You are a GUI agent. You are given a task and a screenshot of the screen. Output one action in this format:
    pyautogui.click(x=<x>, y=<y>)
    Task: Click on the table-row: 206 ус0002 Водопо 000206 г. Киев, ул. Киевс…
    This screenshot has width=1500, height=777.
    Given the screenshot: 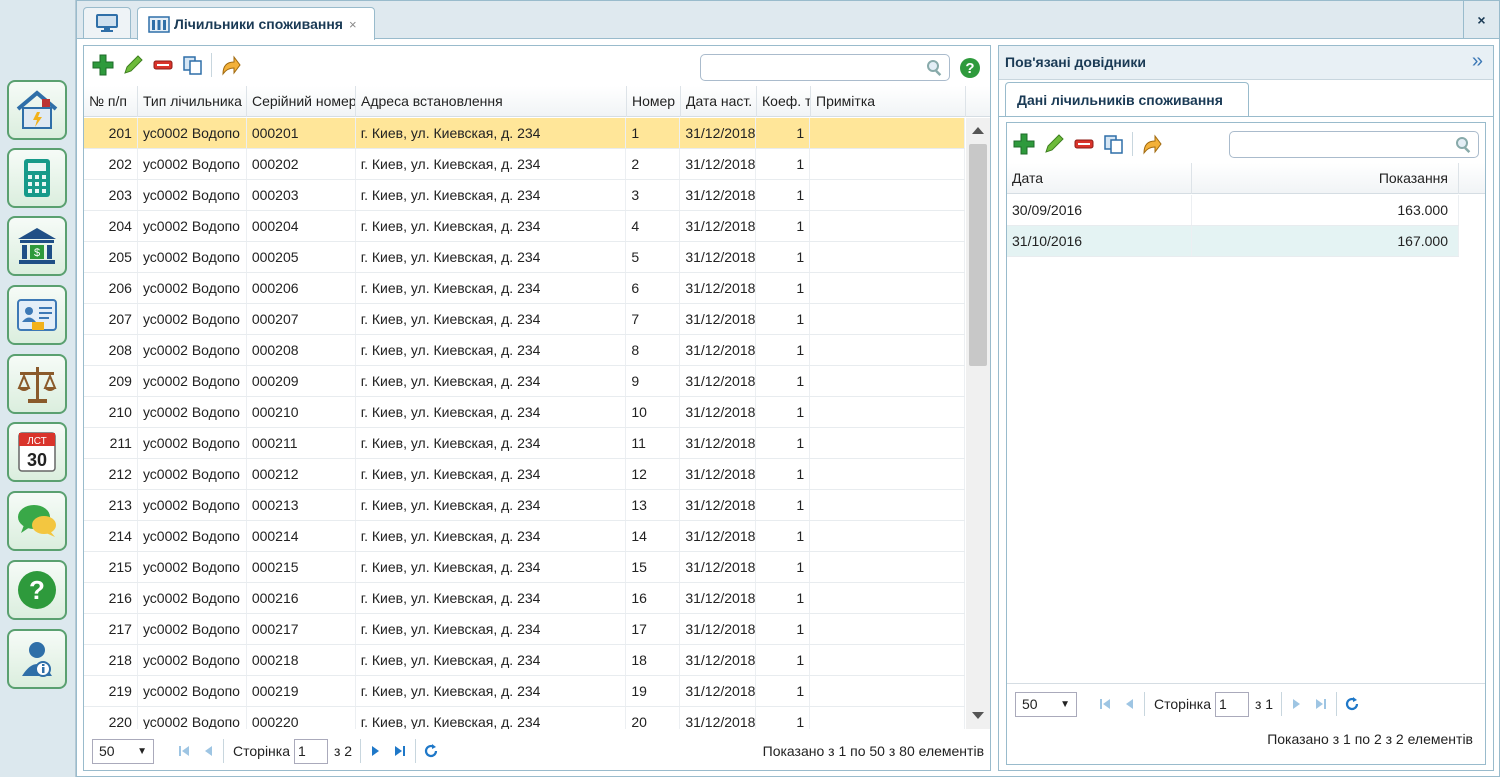 What is the action you would take?
    pyautogui.click(x=525, y=288)
    